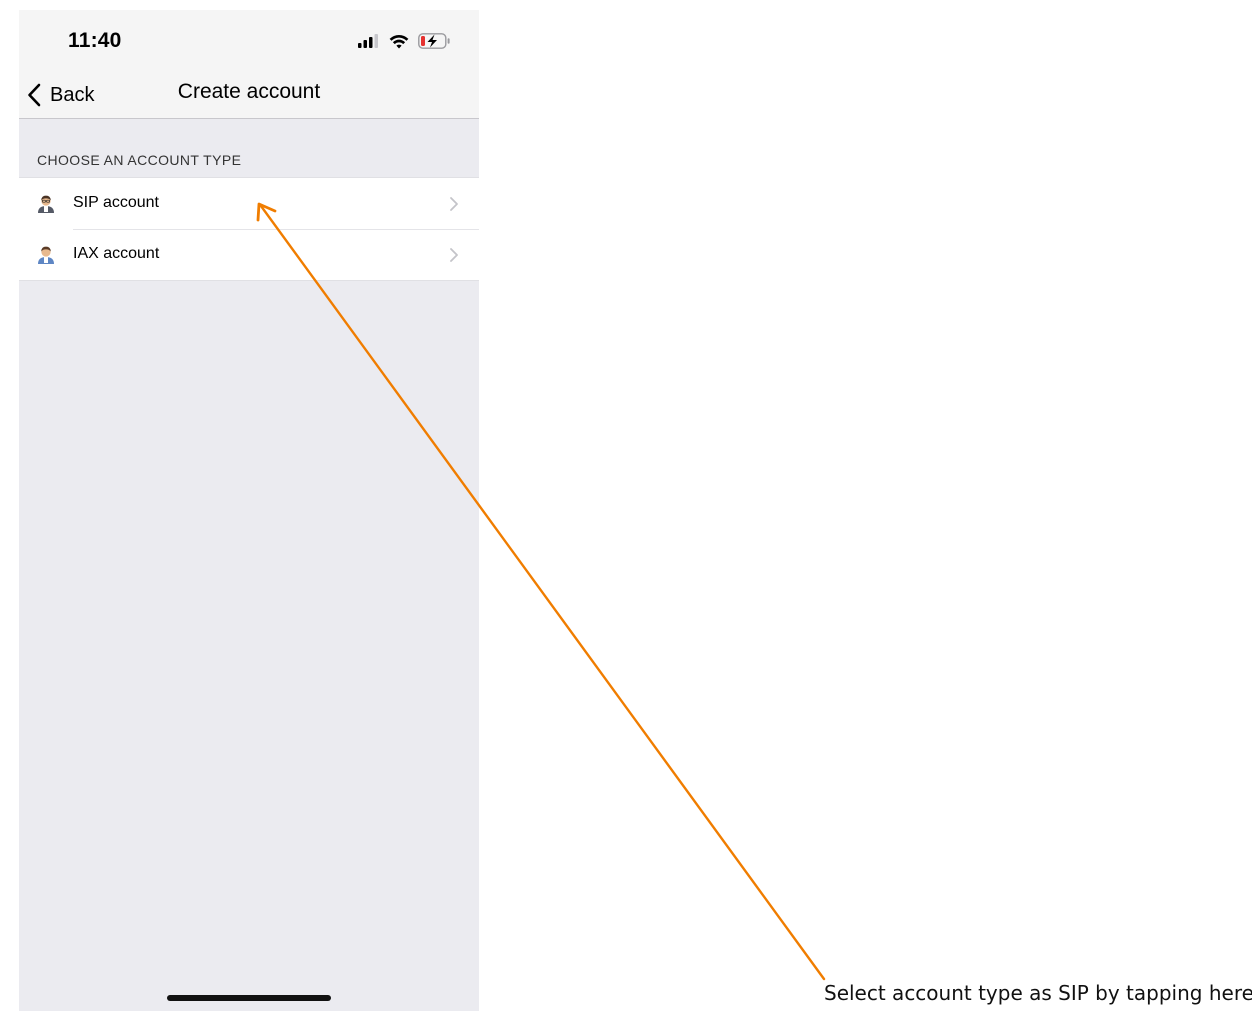 This screenshot has height=1028, width=1252. What do you see at coordinates (368, 41) in the screenshot?
I see `signal-icon` at bounding box center [368, 41].